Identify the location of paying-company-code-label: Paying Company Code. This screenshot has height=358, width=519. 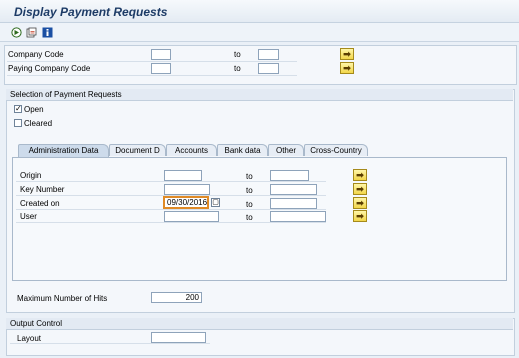
(49, 68).